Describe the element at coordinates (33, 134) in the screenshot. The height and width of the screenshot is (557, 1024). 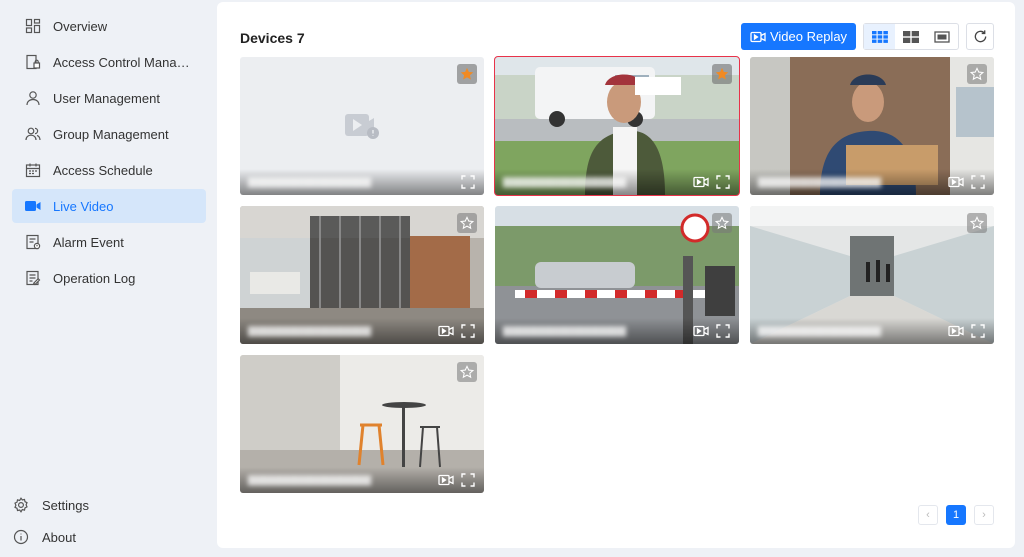
I see `group-icon` at that location.